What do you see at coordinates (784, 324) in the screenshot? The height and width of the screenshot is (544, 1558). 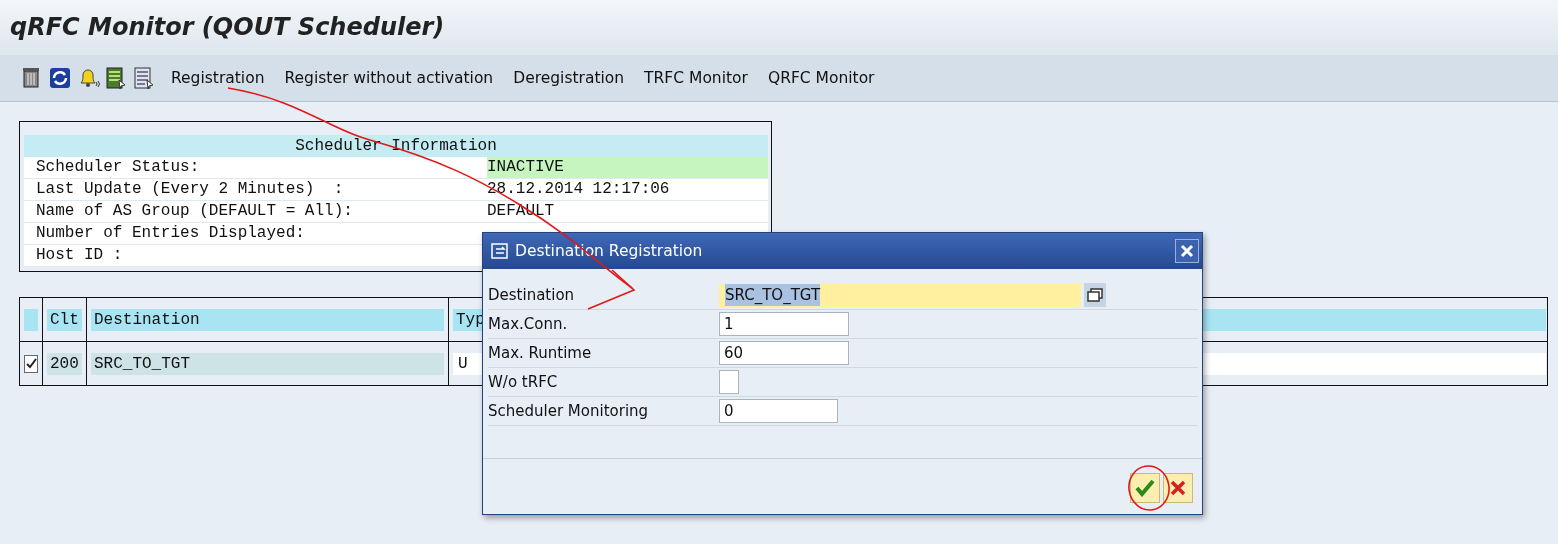 I see `input-field: 1` at bounding box center [784, 324].